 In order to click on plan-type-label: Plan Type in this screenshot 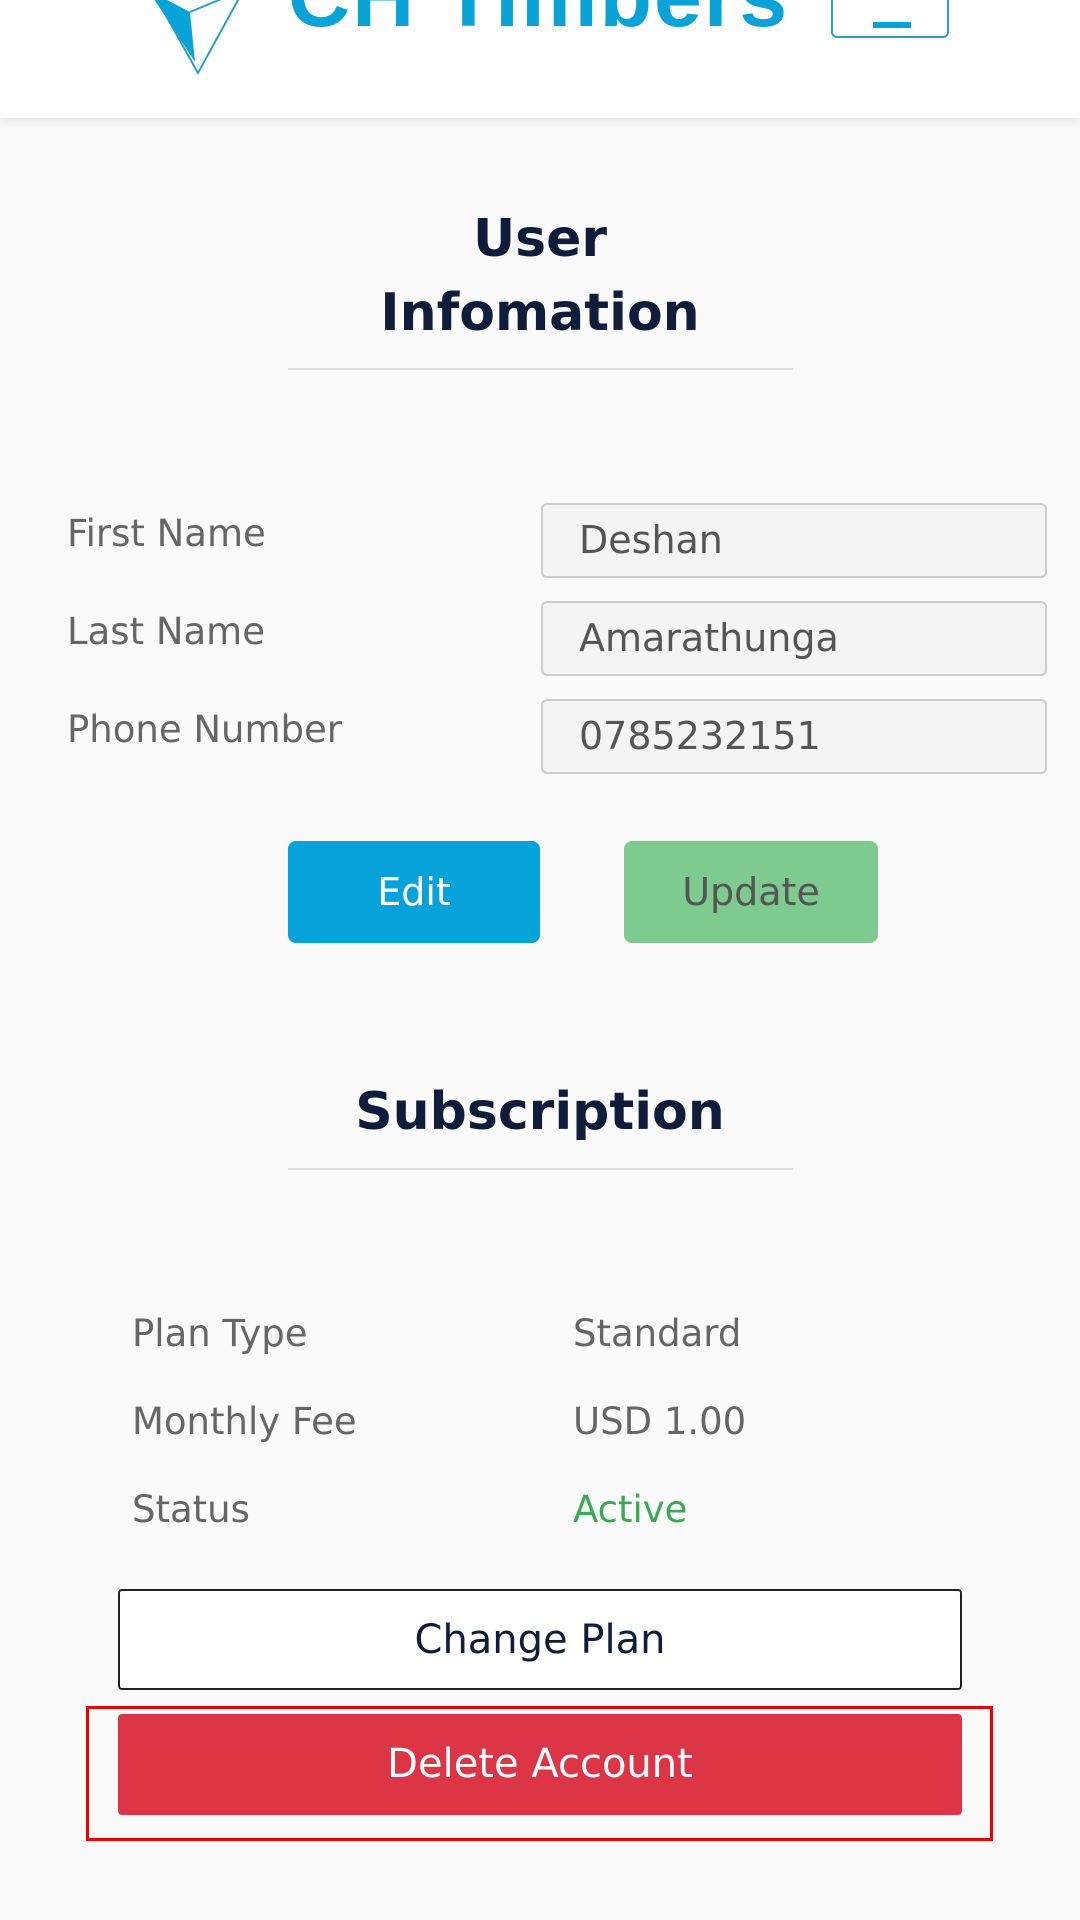, I will do `click(220, 1333)`.